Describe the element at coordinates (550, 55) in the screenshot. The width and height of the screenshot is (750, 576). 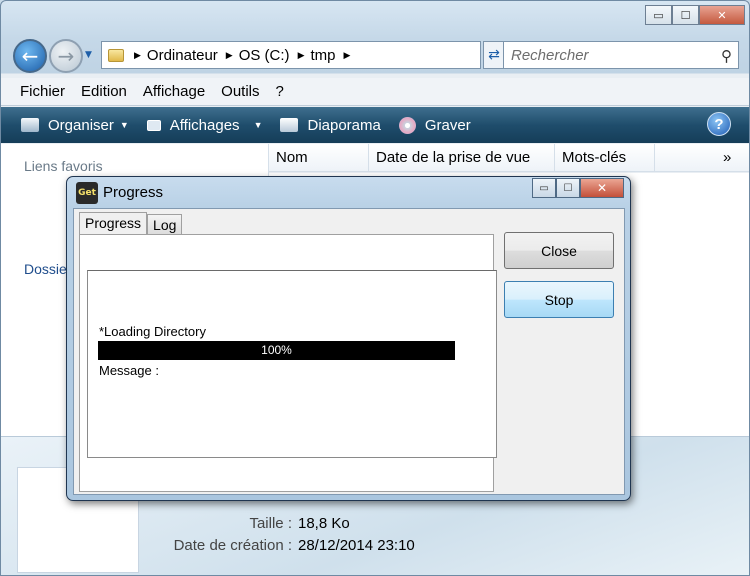
I see `search-placeholder: Rechercher` at that location.